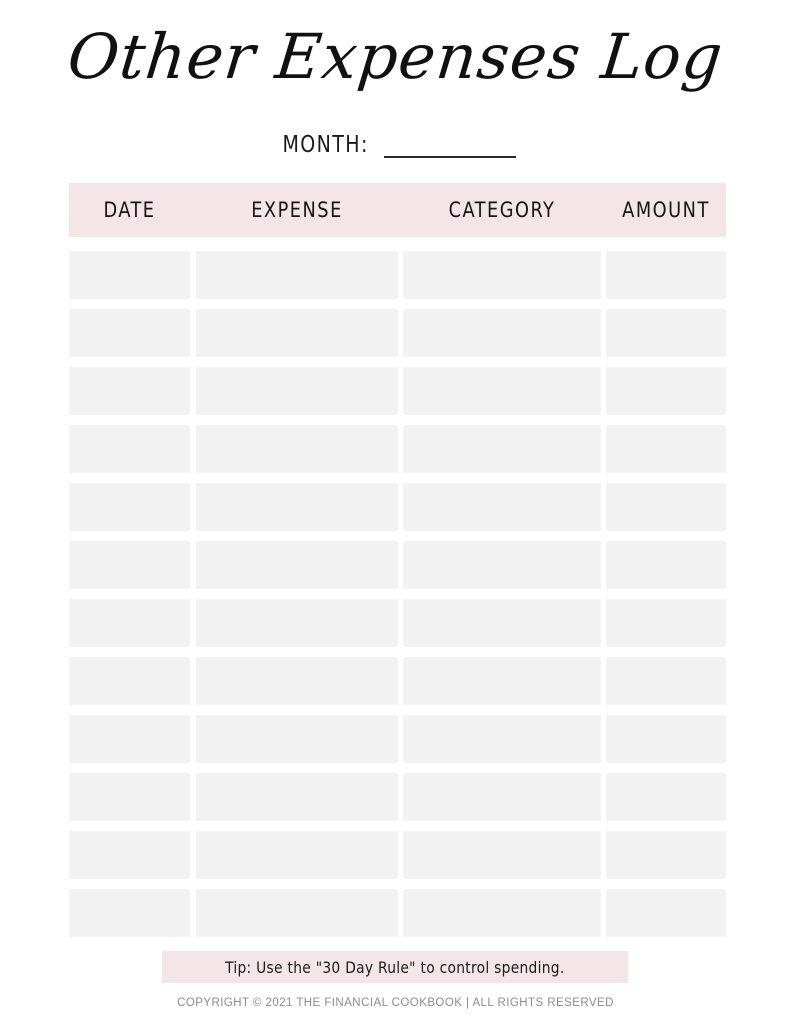 The height and width of the screenshot is (1024, 791). I want to click on month-input-blank, so click(450, 146).